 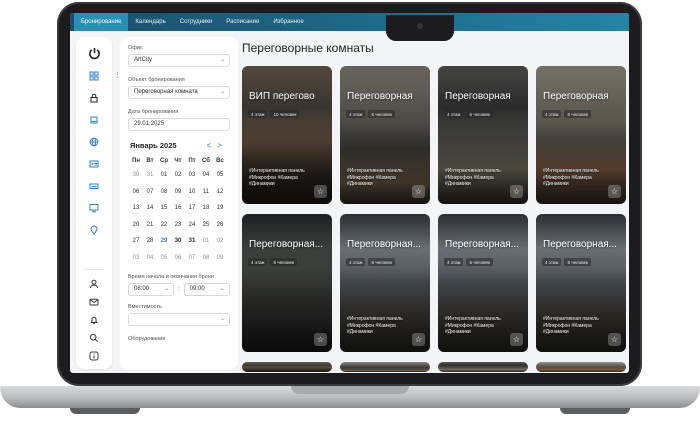 What do you see at coordinates (206, 225) in the screenshot?
I see `calendar-day: 25` at bounding box center [206, 225].